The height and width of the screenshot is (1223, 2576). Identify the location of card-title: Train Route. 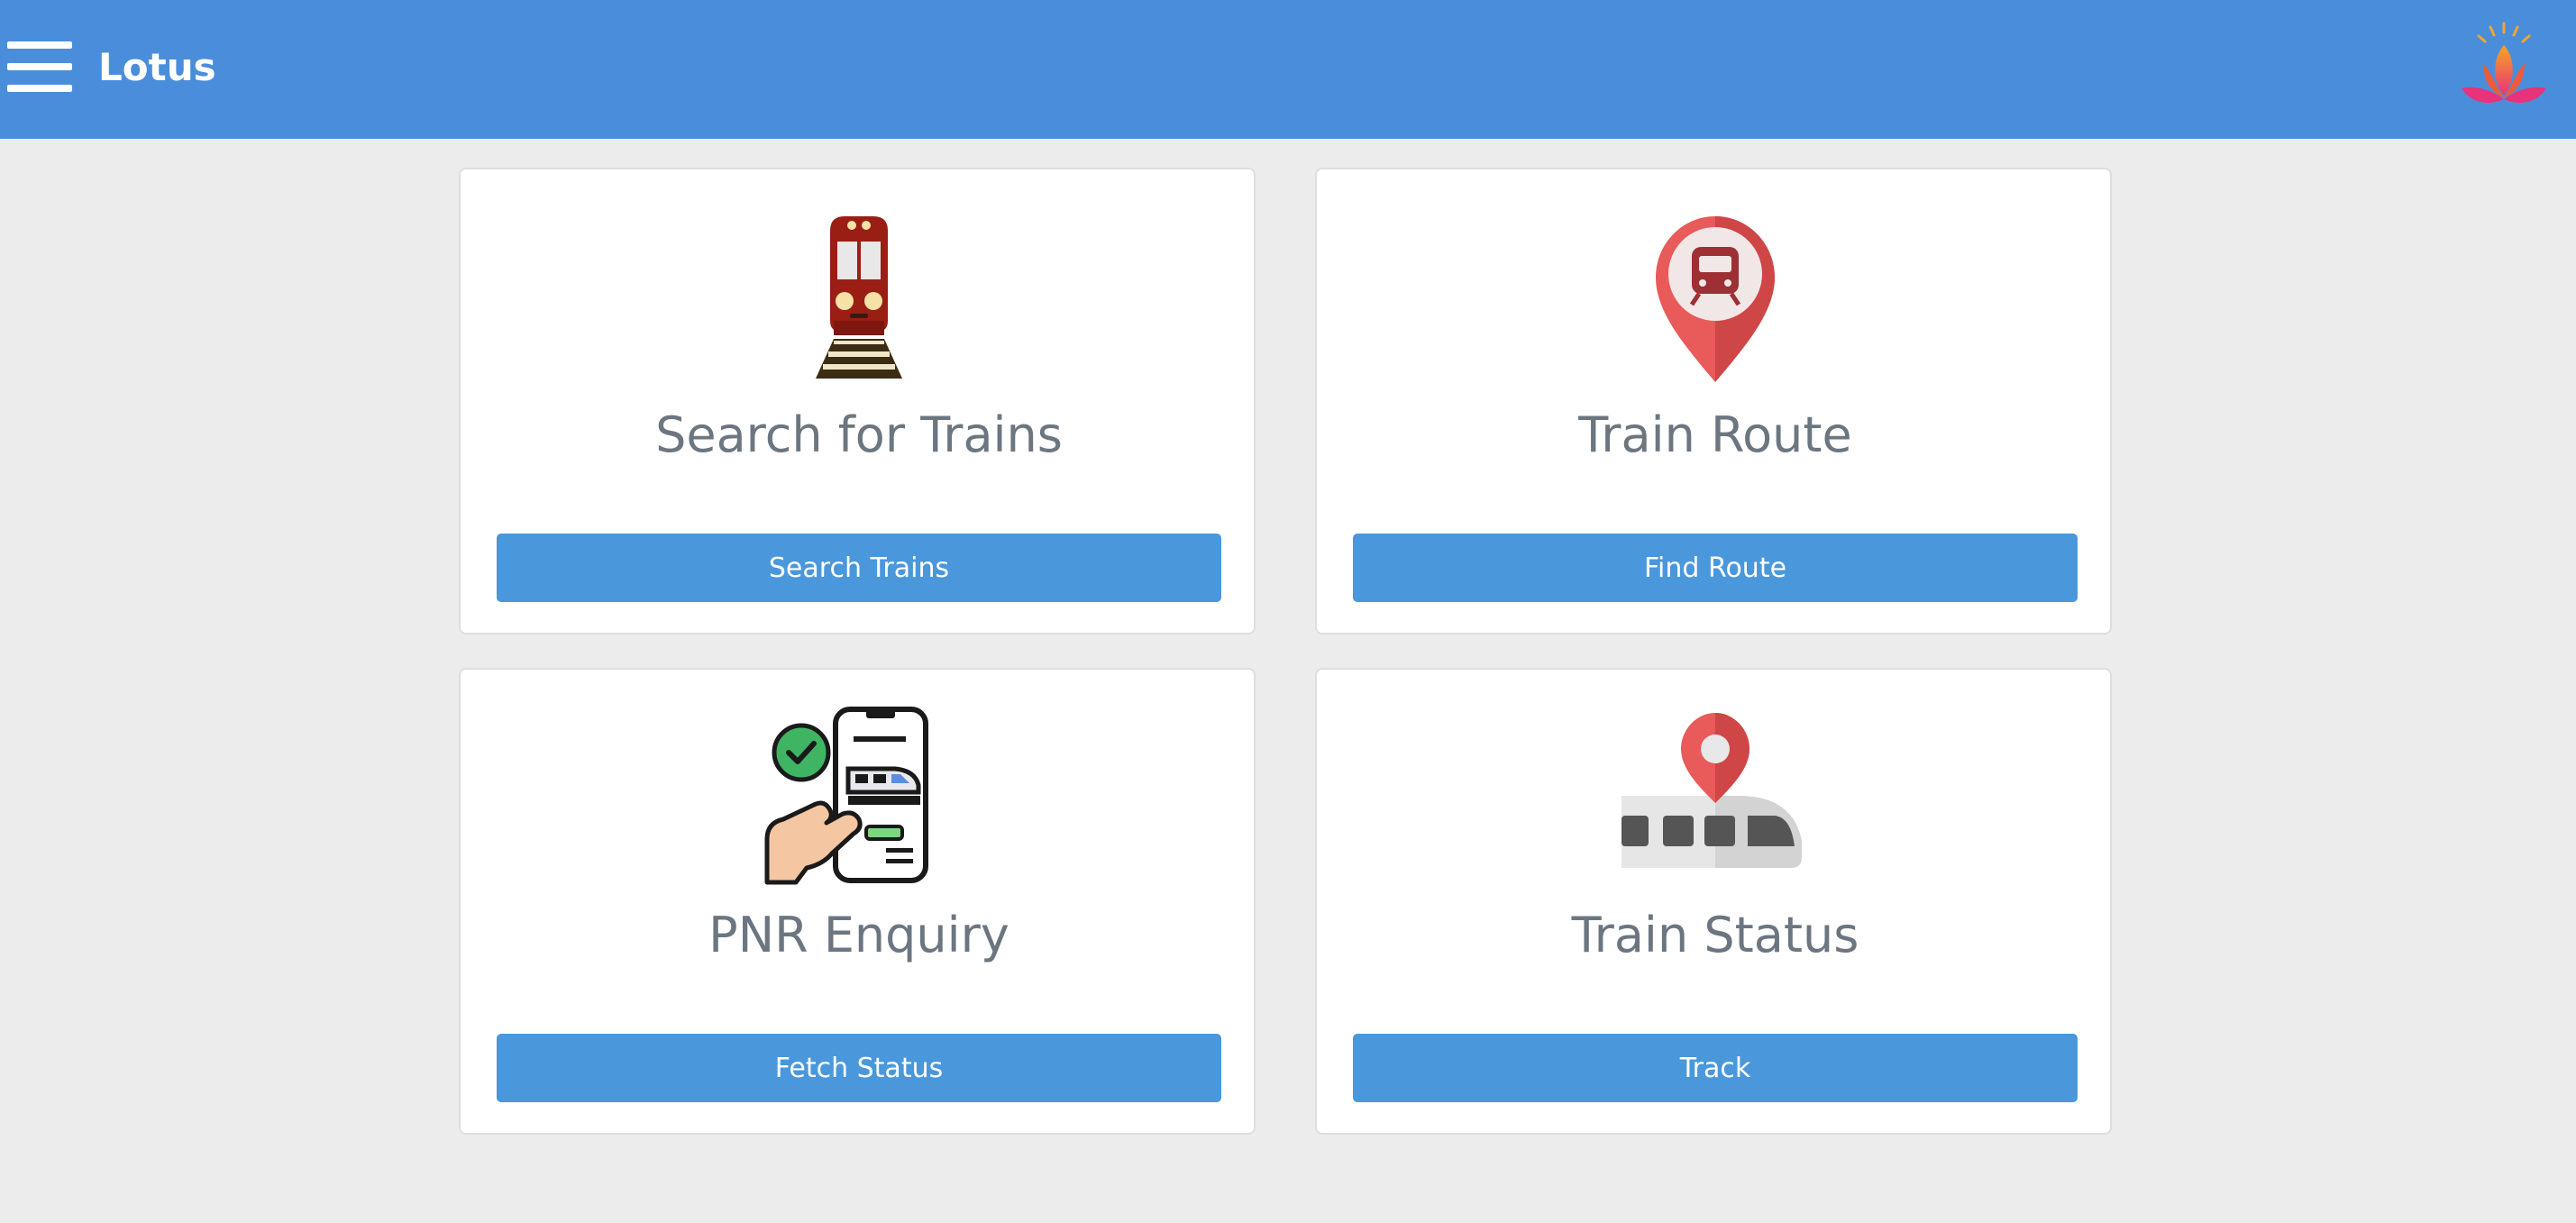
(1715, 434).